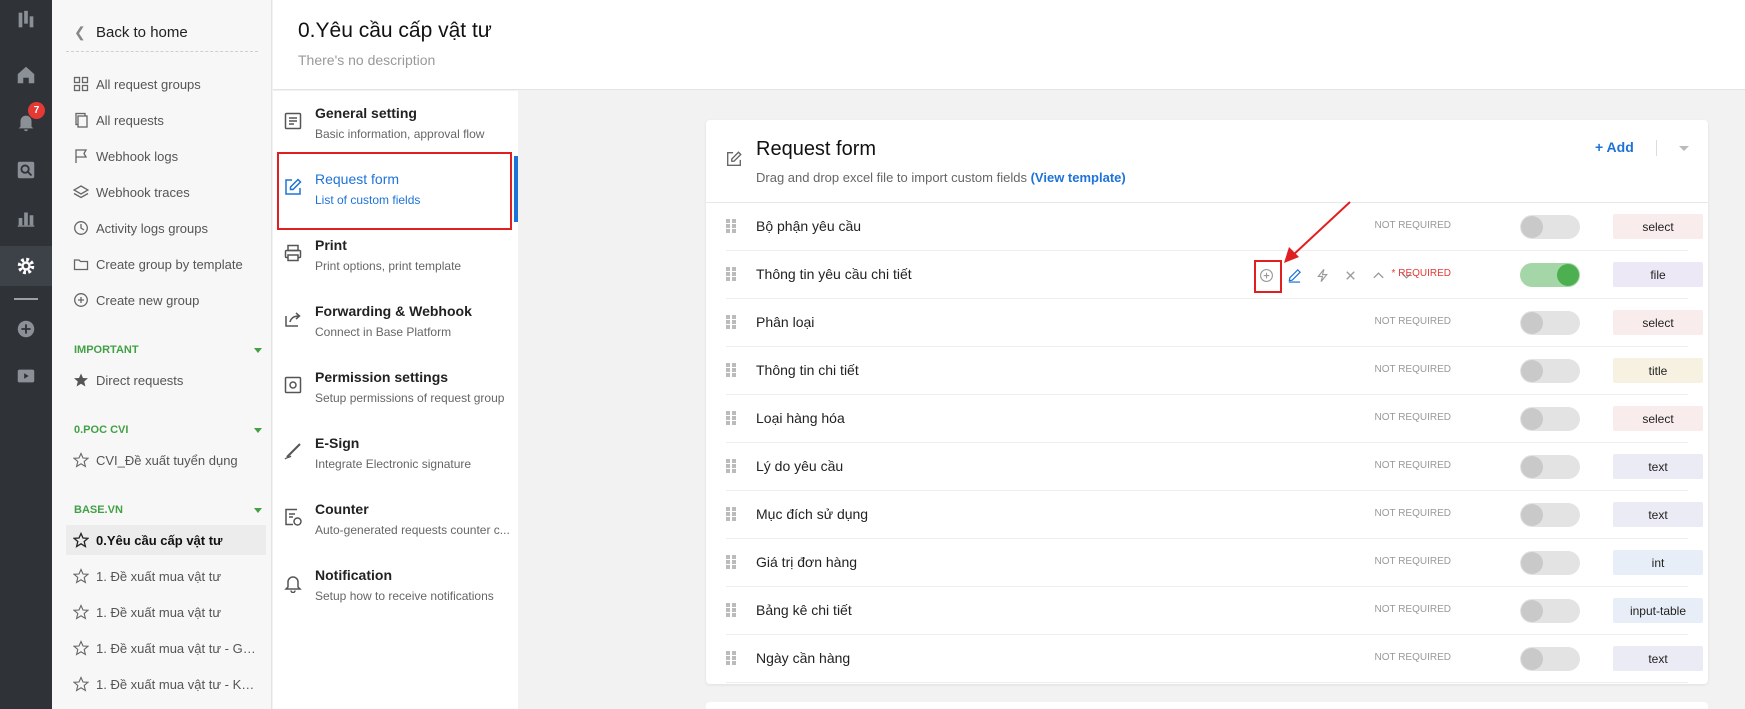 This screenshot has width=1745, height=709. Describe the element at coordinates (812, 514) in the screenshot. I see `field-name: Mục đích sử dụng` at that location.